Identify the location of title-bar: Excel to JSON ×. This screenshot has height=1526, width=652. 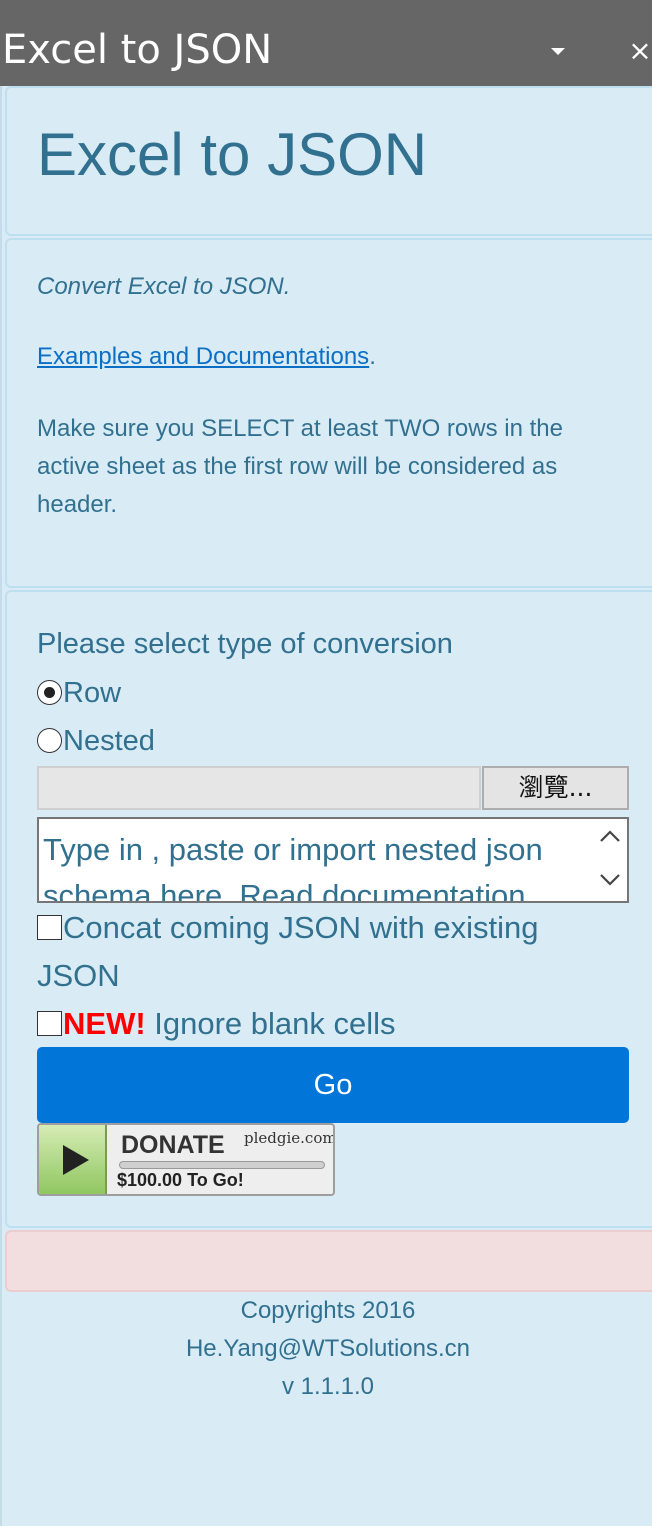
(326, 43).